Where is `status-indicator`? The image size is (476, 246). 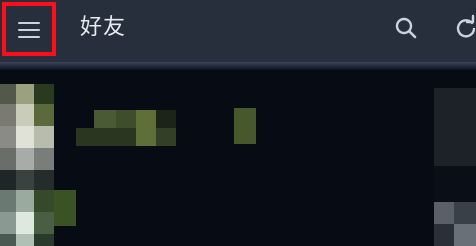
status-indicator is located at coordinates (455, 167).